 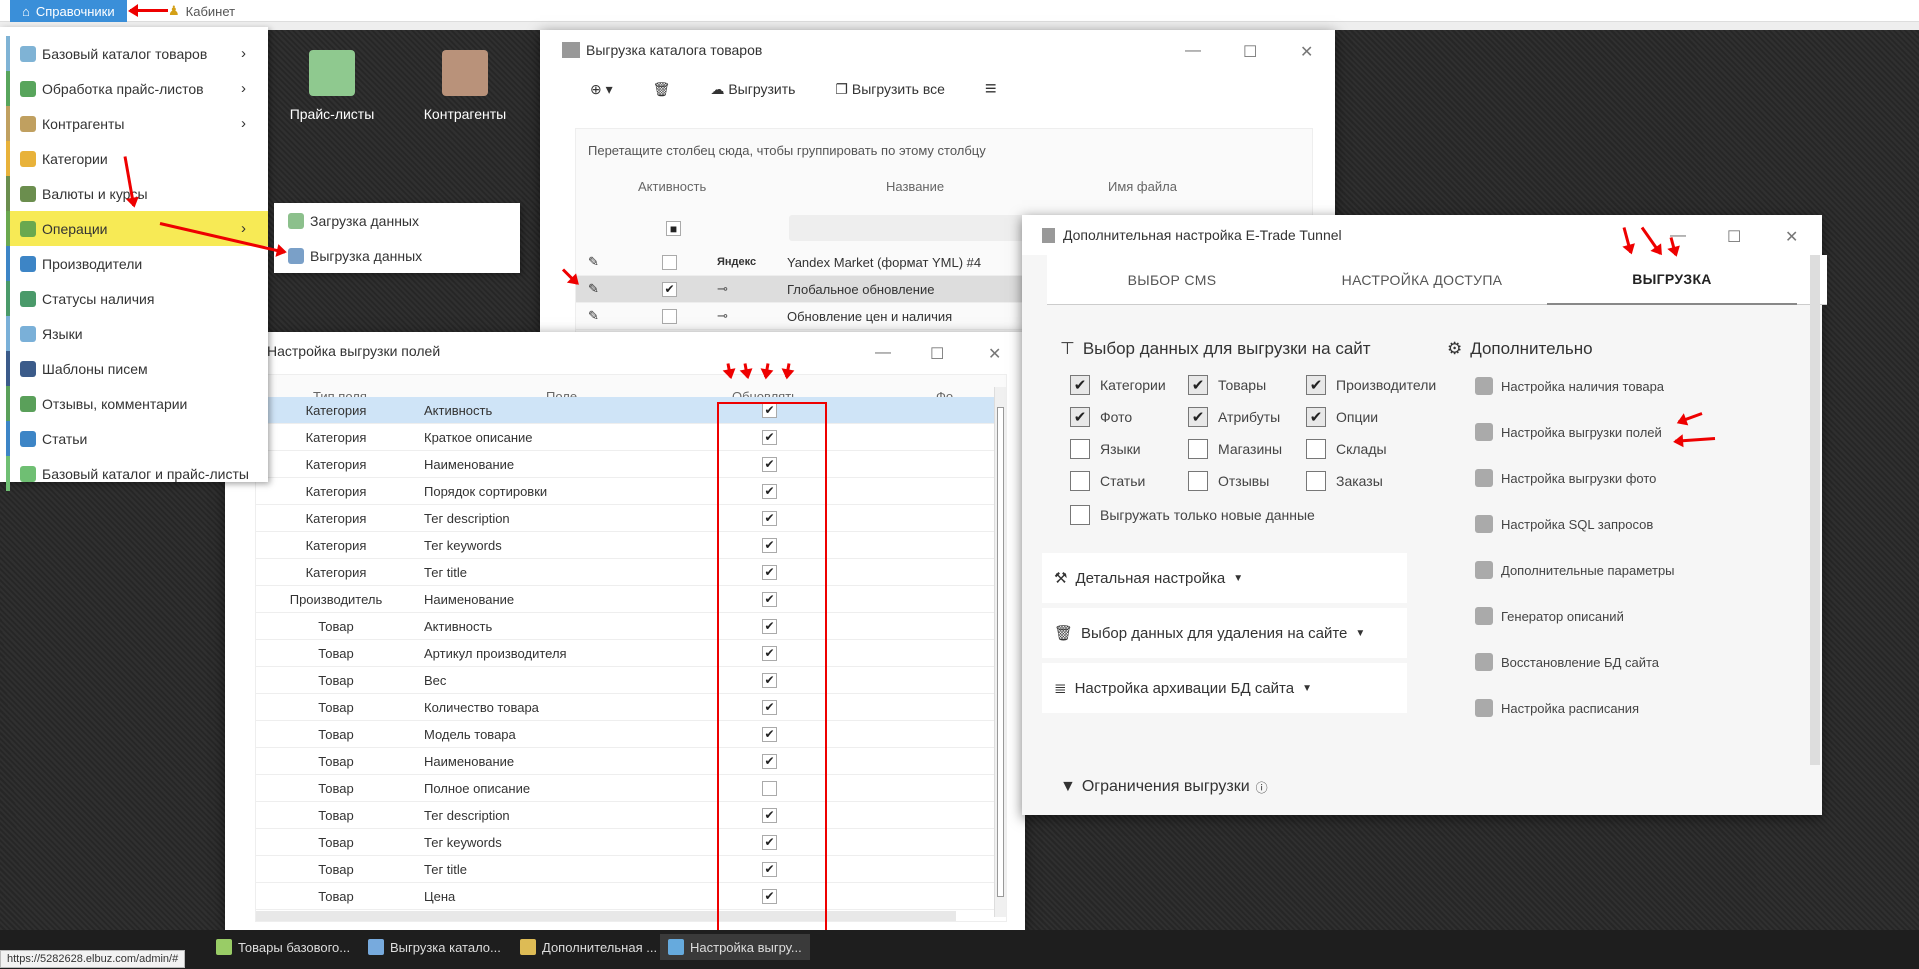 I want to click on accordion-delete: 🗑 Выбор данных для удаления на сайте ▼, so click(x=1224, y=633).